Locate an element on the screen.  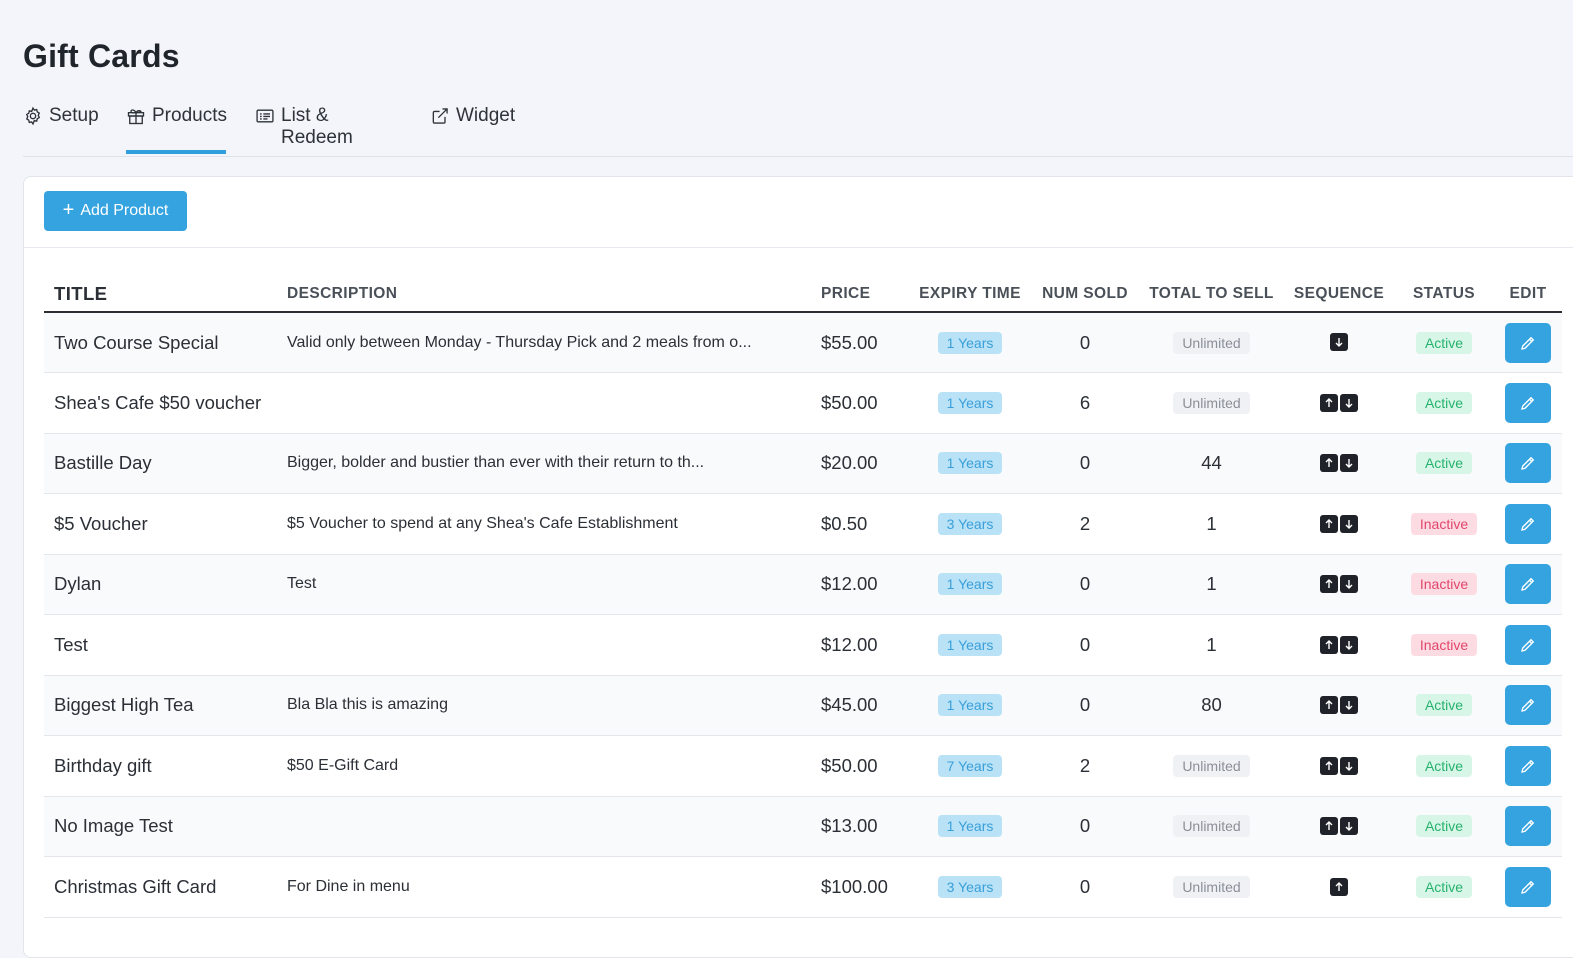
tab-list-redeem: List & Redeem is located at coordinates (330, 125).